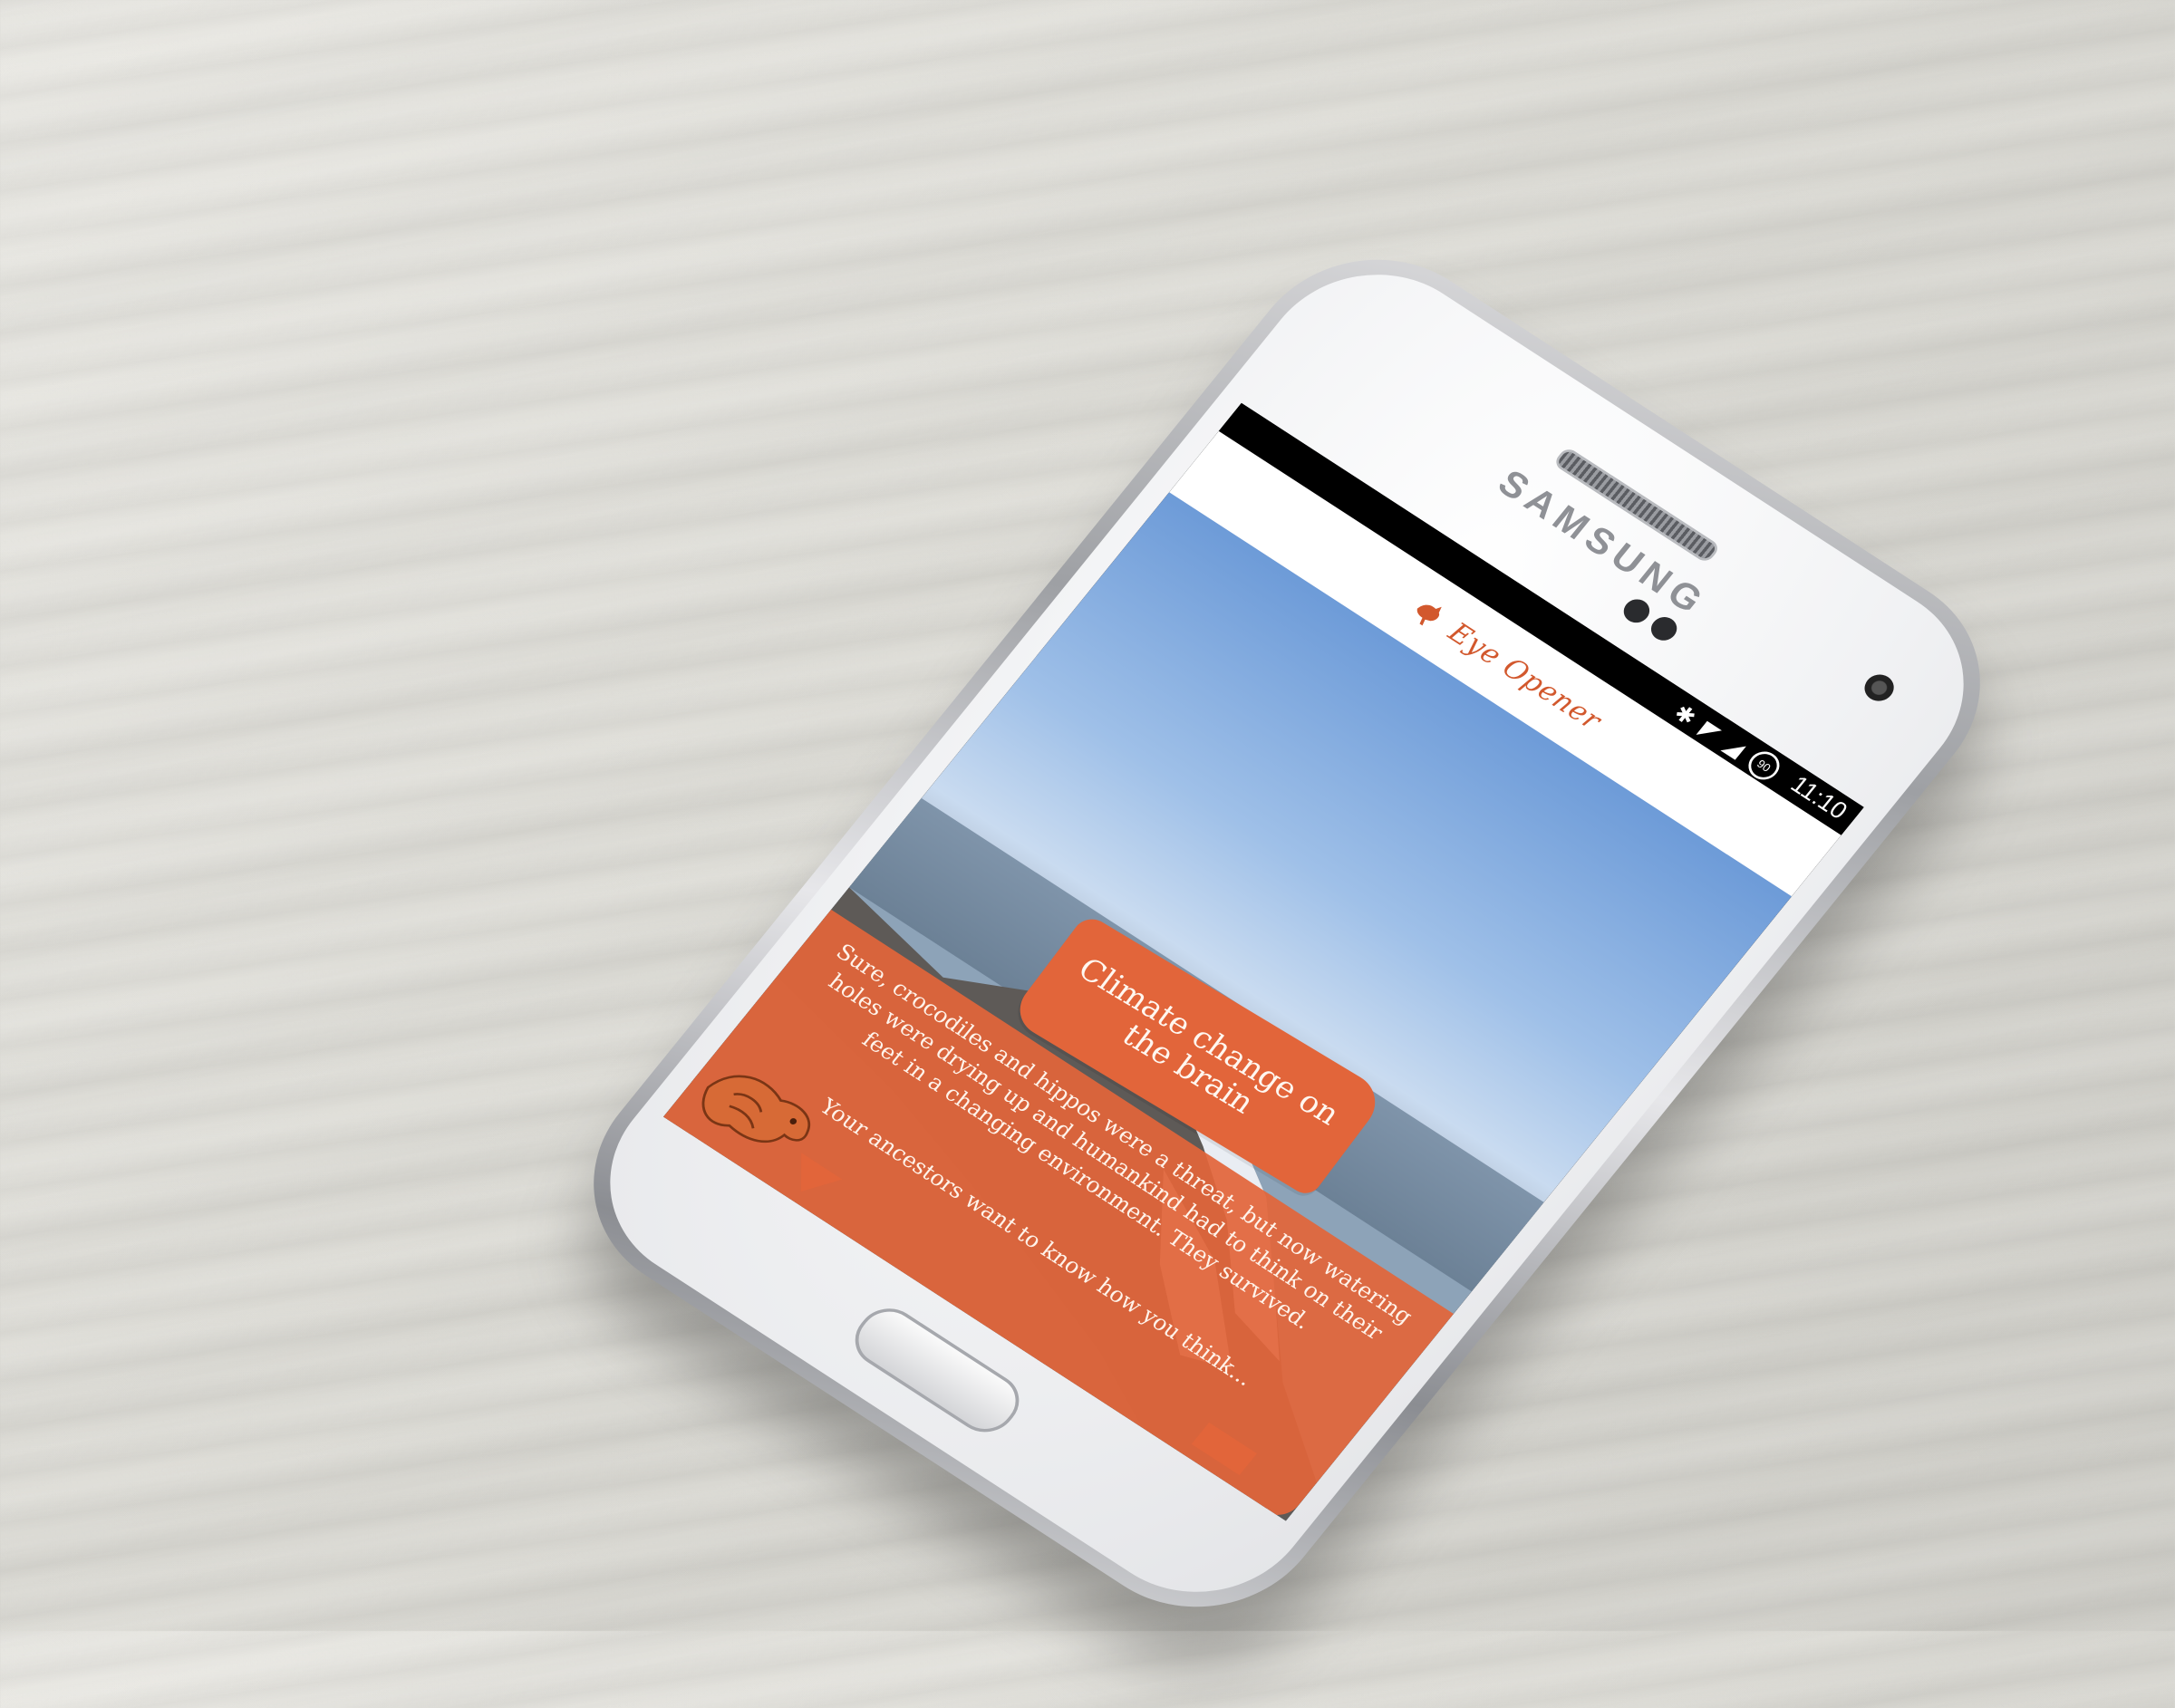  Describe the element at coordinates (1710, 731) in the screenshot. I see `wifi-icon: ◤` at that location.